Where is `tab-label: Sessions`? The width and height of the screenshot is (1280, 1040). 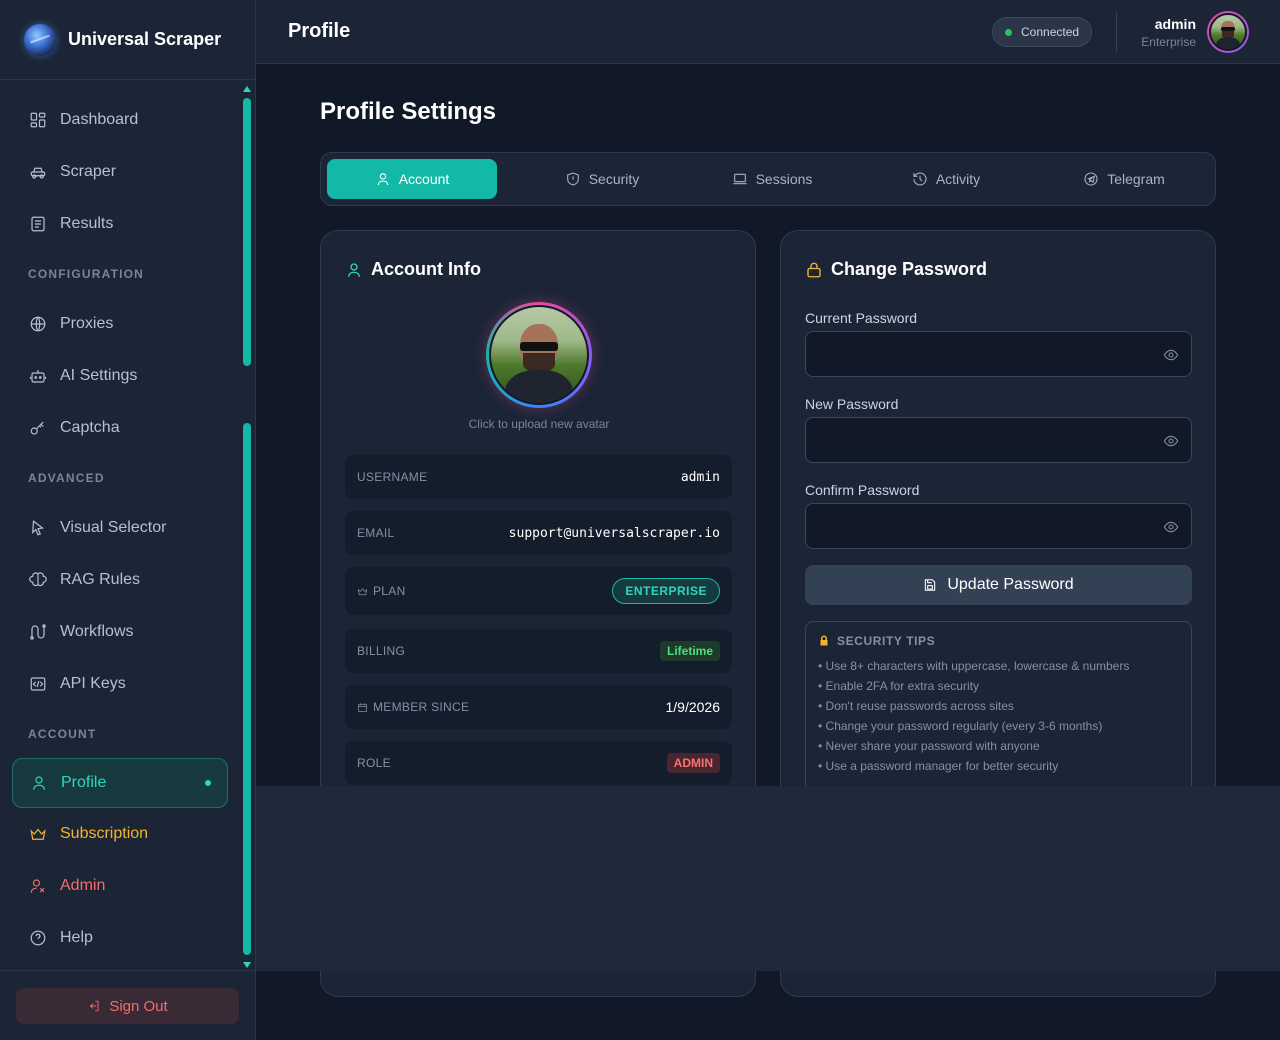 tab-label: Sessions is located at coordinates (784, 179).